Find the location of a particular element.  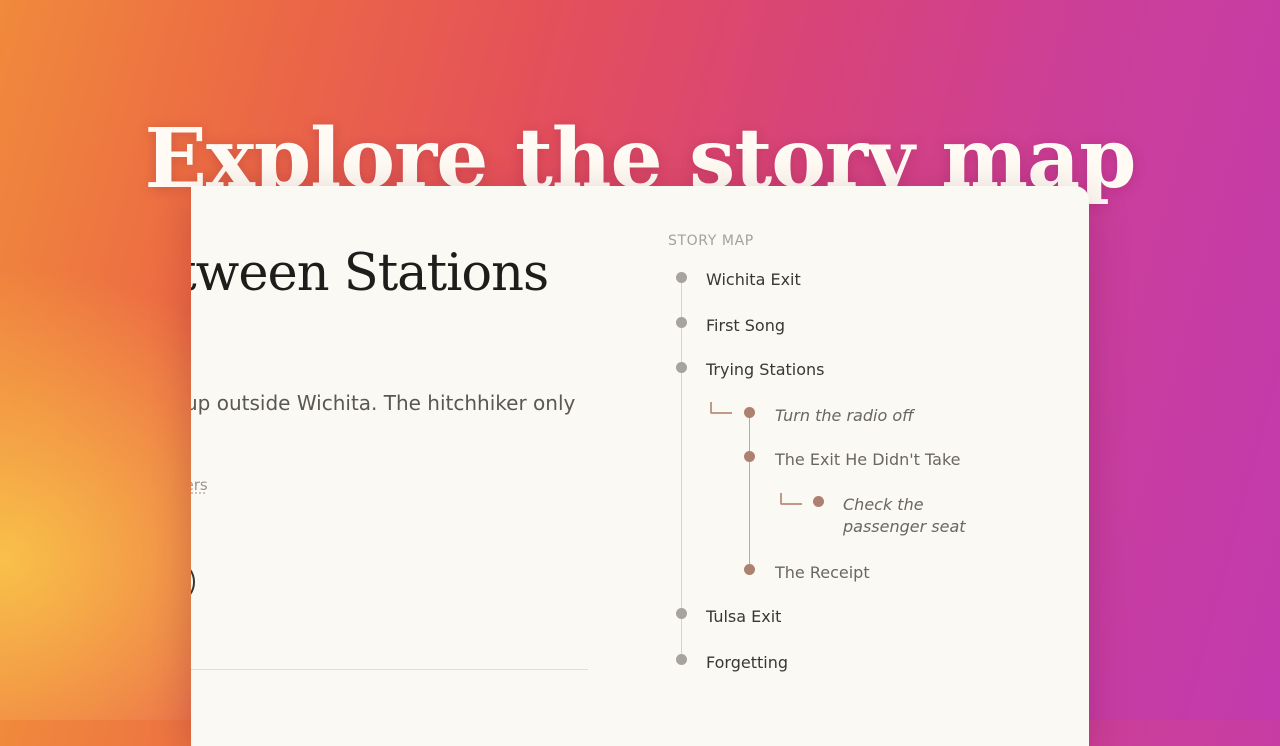

story-title: etween Stations is located at coordinates (370, 273).